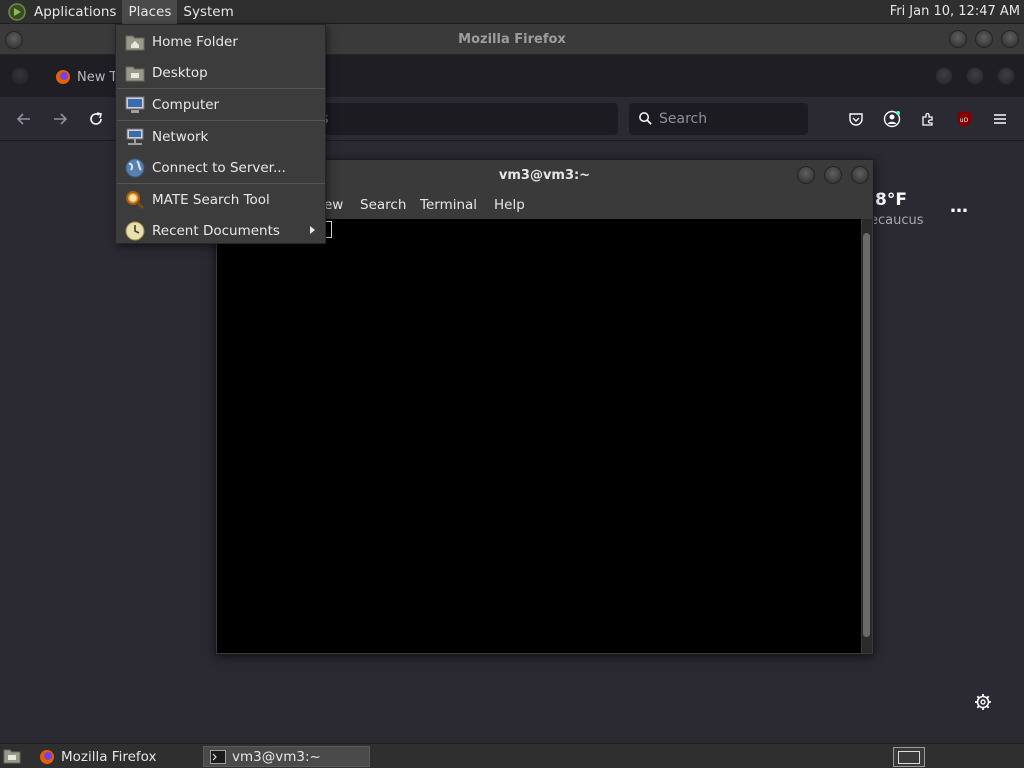 The image size is (1024, 768). Describe the element at coordinates (1010, 39) in the screenshot. I see `close-button` at that location.